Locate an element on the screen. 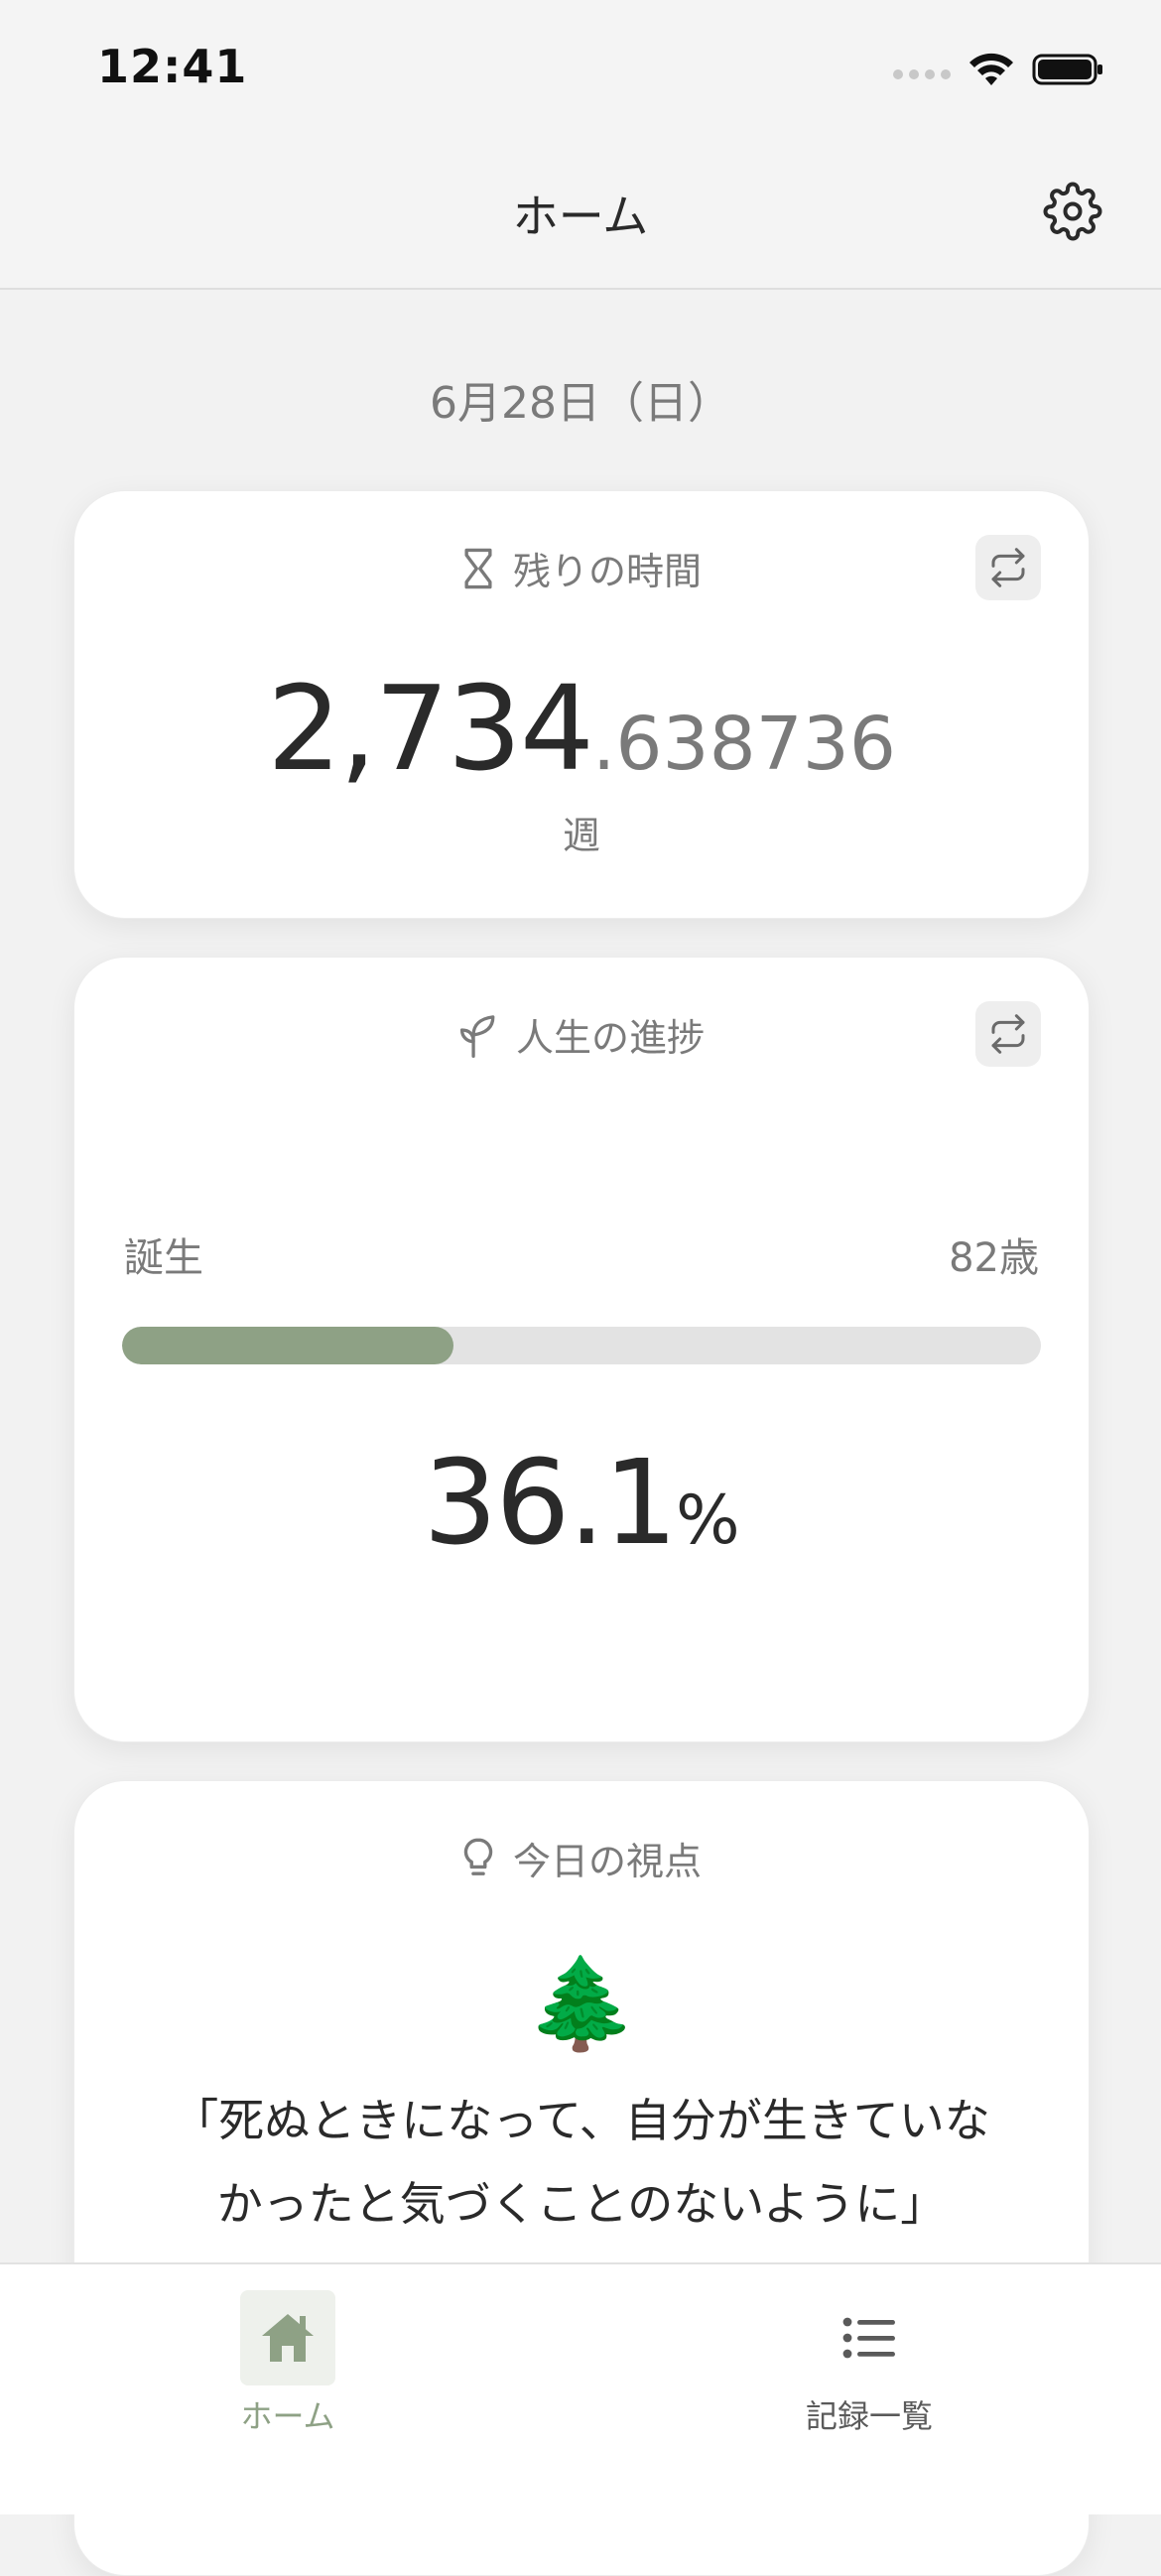 Image resolution: width=1161 pixels, height=2576 pixels. life-progress-fill is located at coordinates (288, 1346).